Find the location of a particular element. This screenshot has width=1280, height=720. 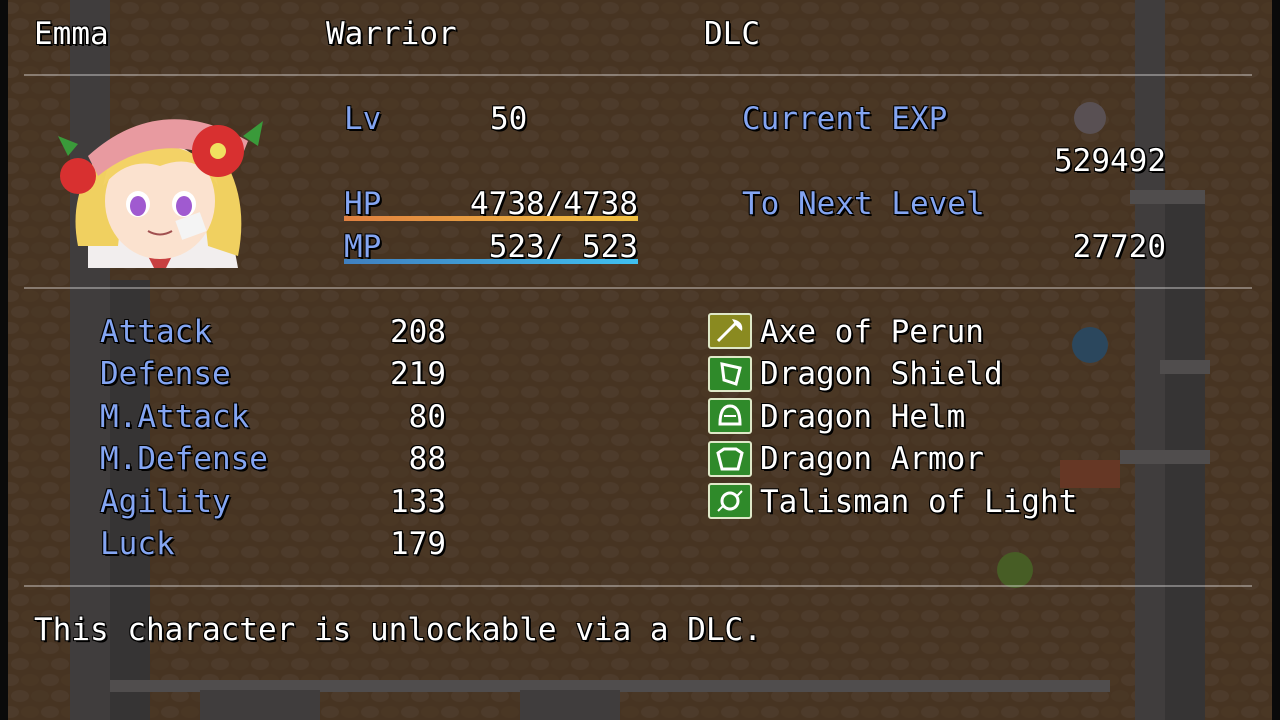

talisman-icon is located at coordinates (730, 501).